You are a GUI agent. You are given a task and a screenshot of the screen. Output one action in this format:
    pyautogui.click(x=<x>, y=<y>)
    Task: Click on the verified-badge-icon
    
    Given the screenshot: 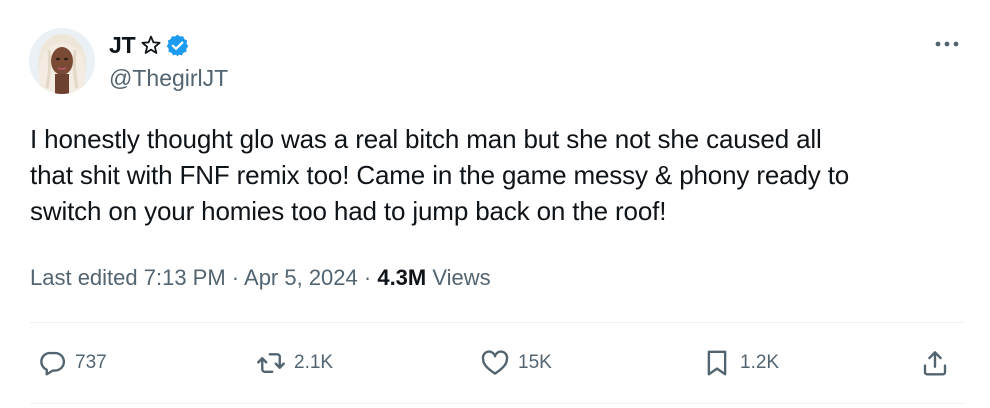 What is the action you would take?
    pyautogui.click(x=177, y=45)
    